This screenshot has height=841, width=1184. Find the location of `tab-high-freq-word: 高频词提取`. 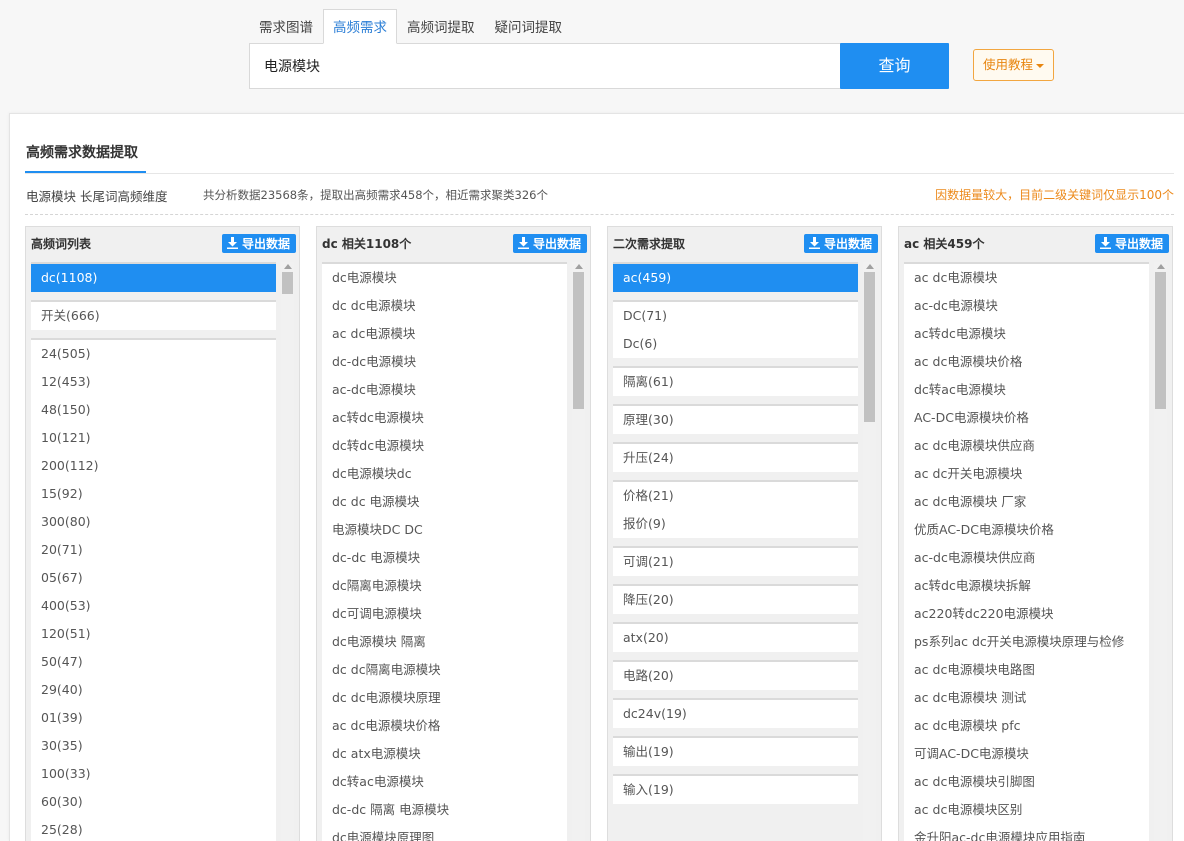

tab-high-freq-word: 高频词提取 is located at coordinates (441, 26).